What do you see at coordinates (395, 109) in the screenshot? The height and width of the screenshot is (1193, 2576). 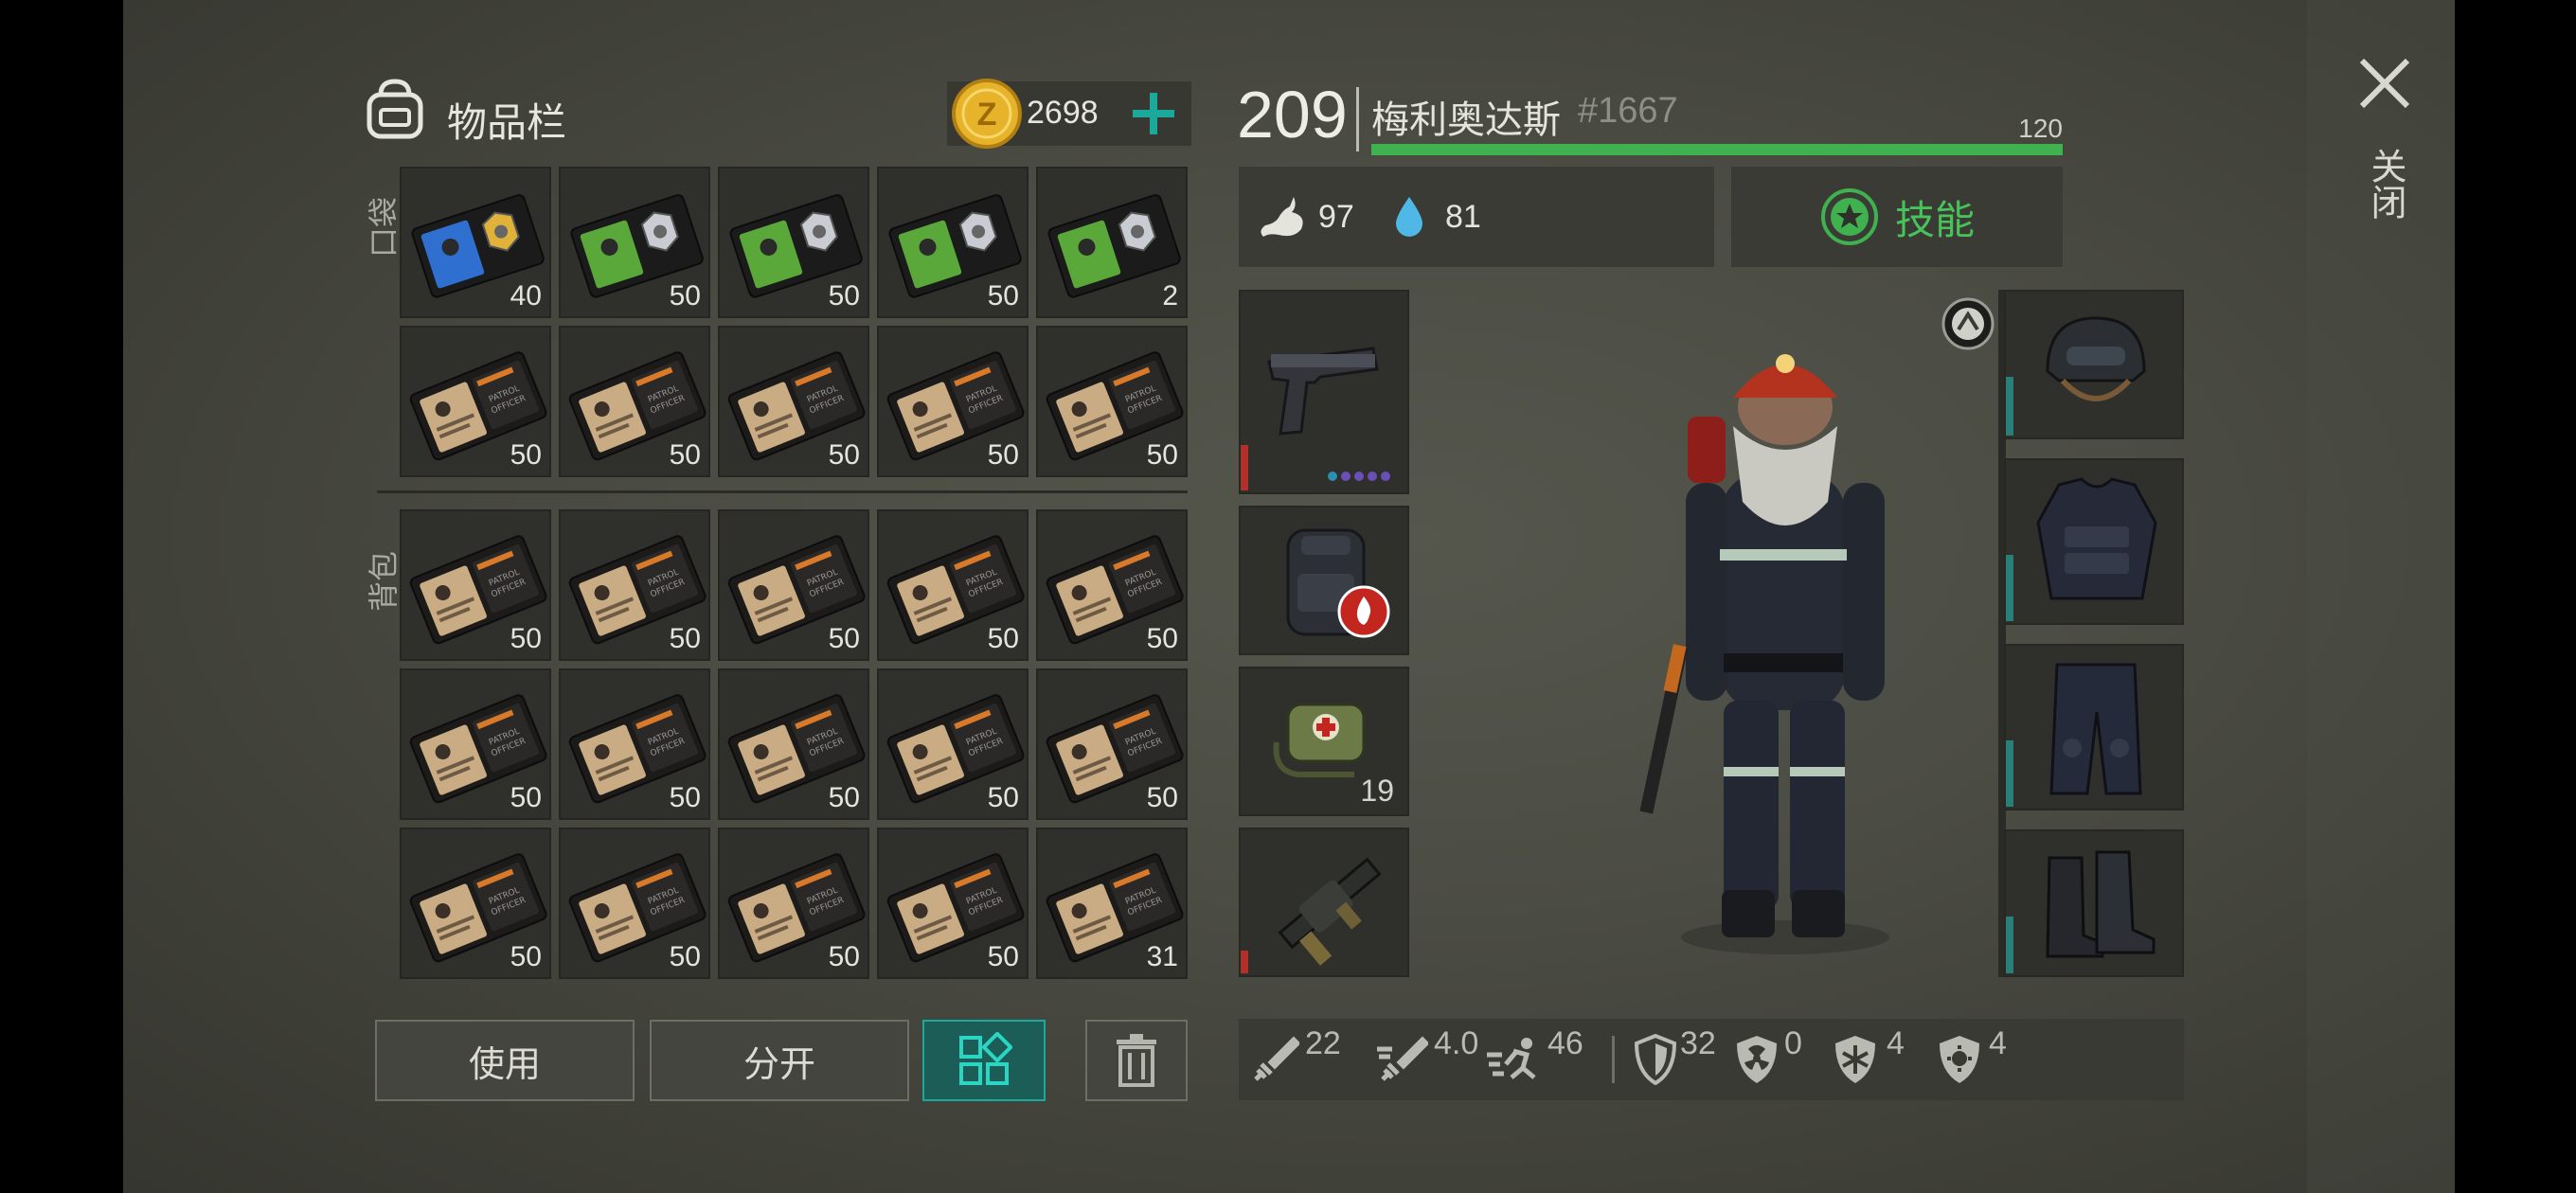 I see `backpack-icon` at bounding box center [395, 109].